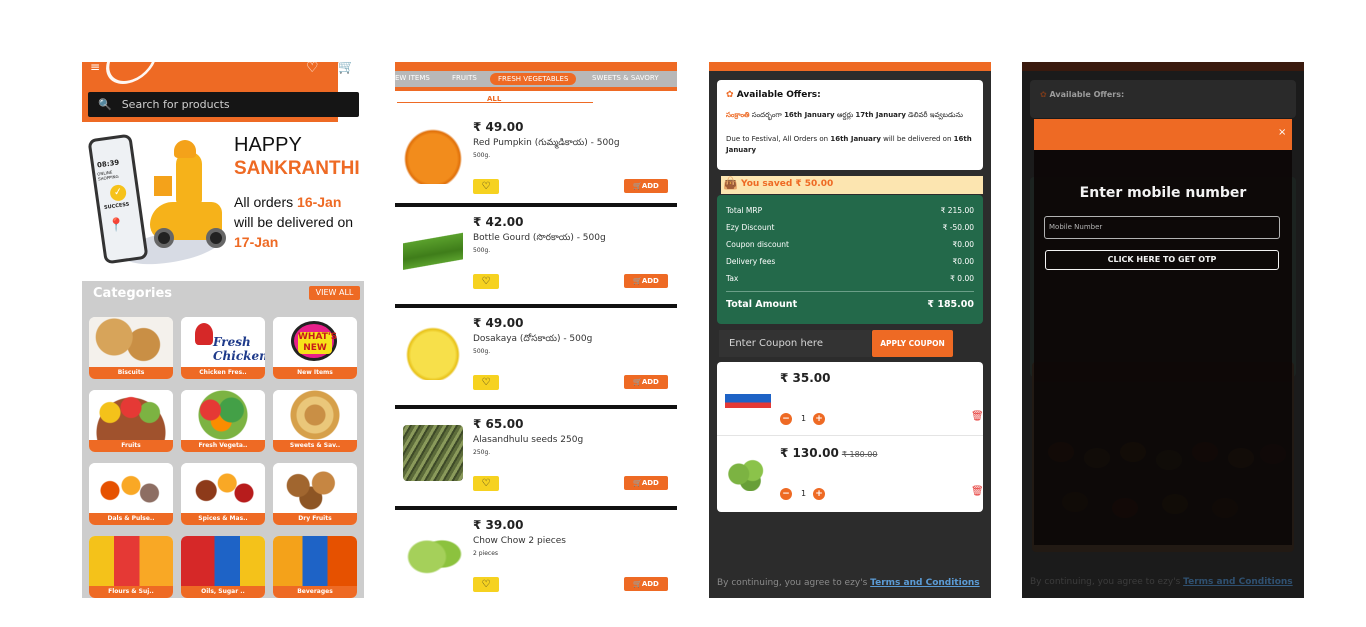 The image size is (1366, 627). I want to click on category-card: Beverages, so click(315, 567).